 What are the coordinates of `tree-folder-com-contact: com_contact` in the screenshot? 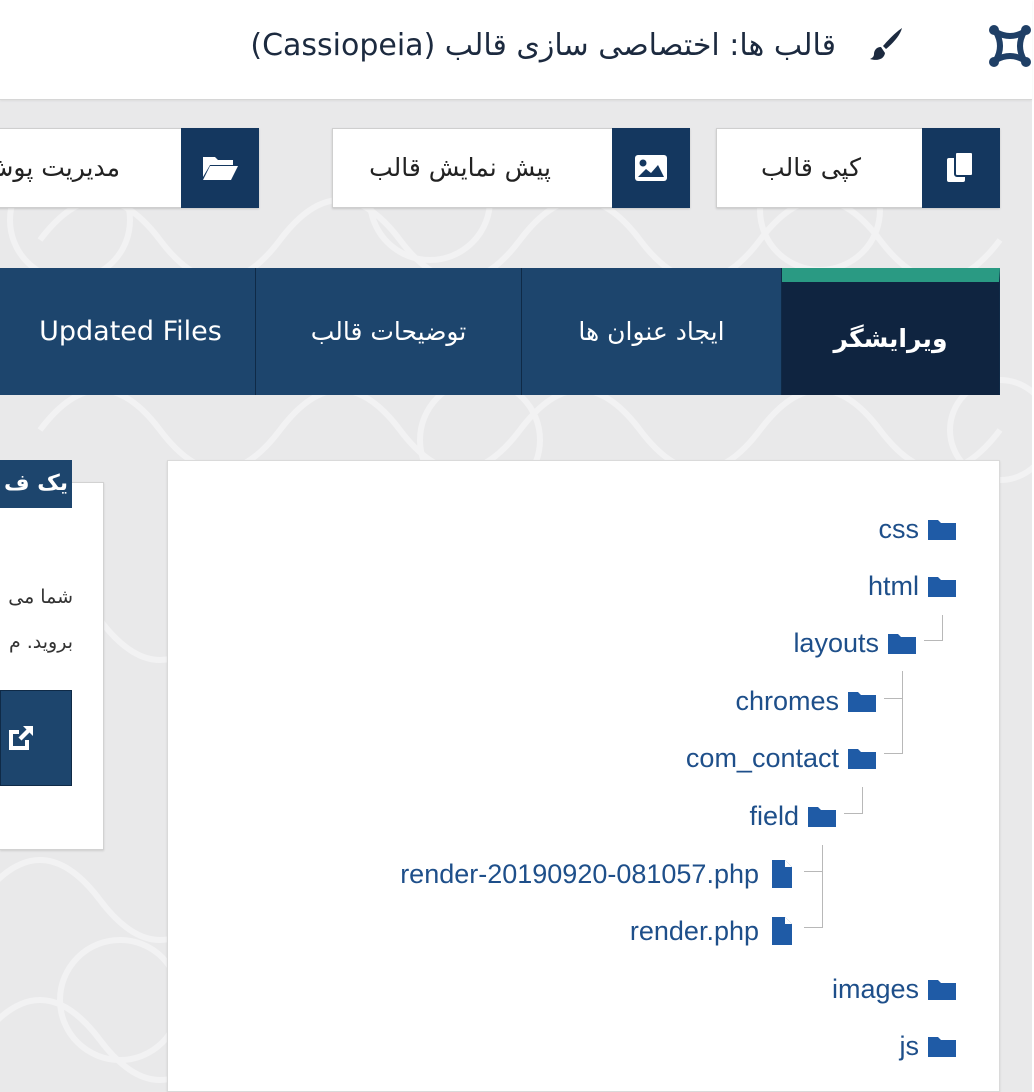 It's located at (781, 758).